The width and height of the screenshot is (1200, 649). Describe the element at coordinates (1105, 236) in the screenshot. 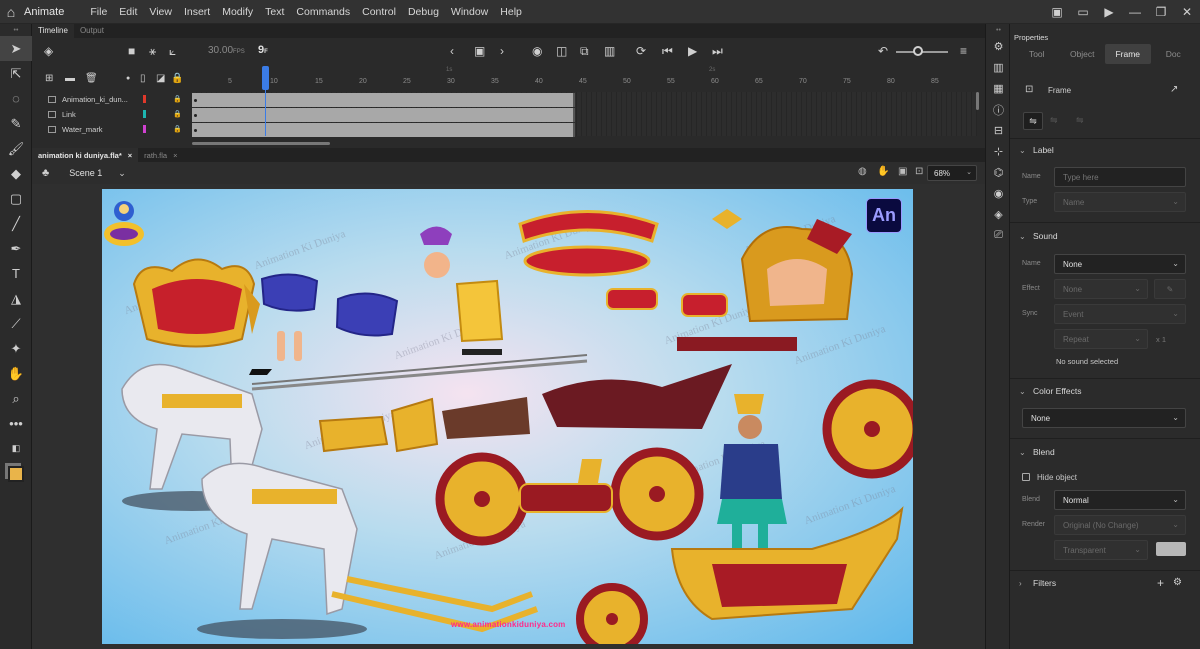

I see `sound-section-header: ⌄ Sound` at that location.